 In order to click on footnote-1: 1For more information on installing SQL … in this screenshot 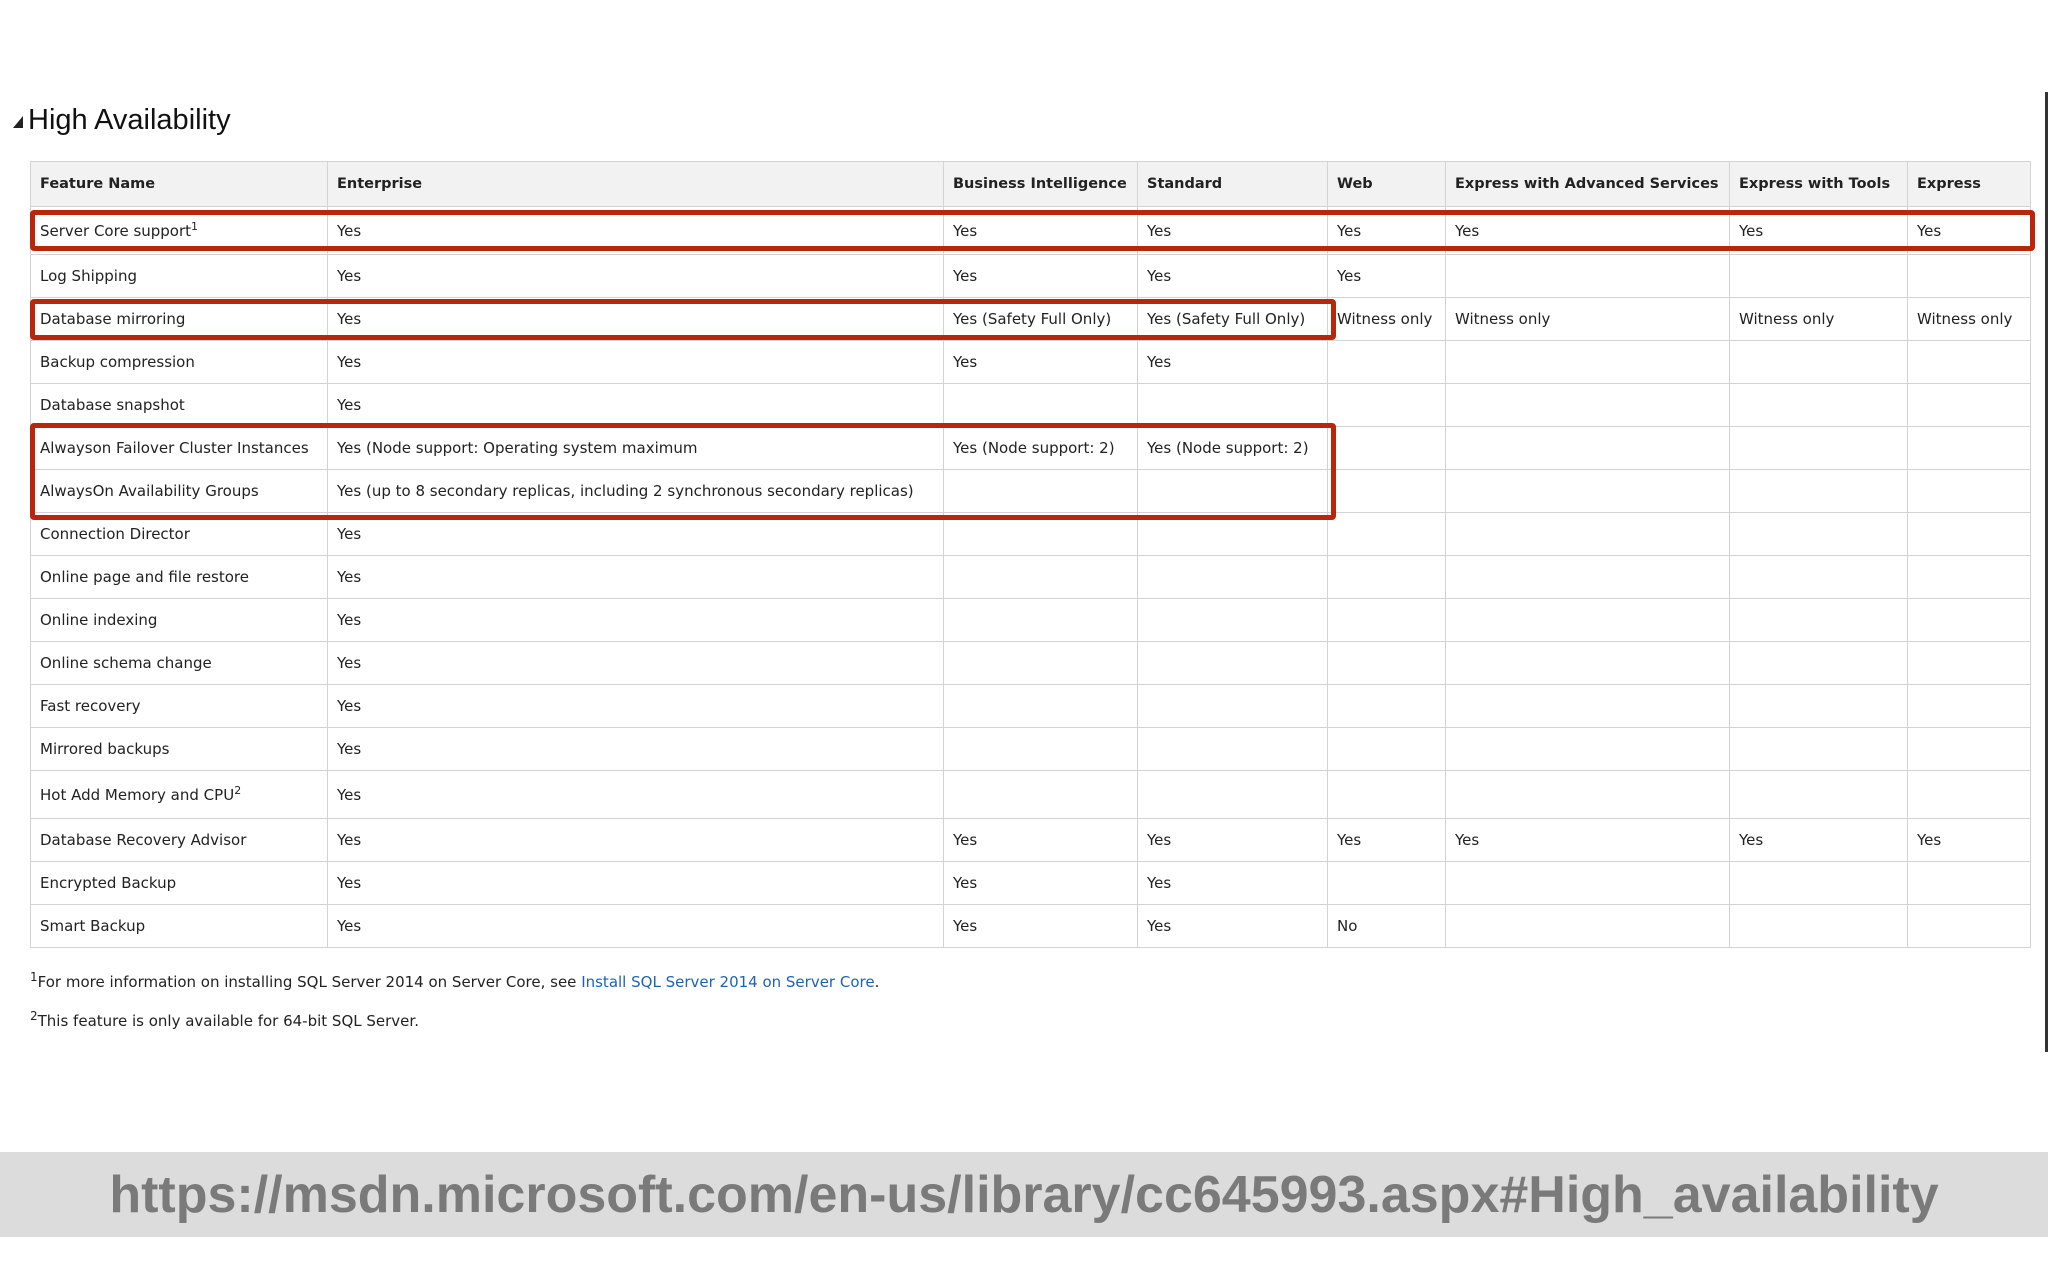, I will do `click(454, 980)`.